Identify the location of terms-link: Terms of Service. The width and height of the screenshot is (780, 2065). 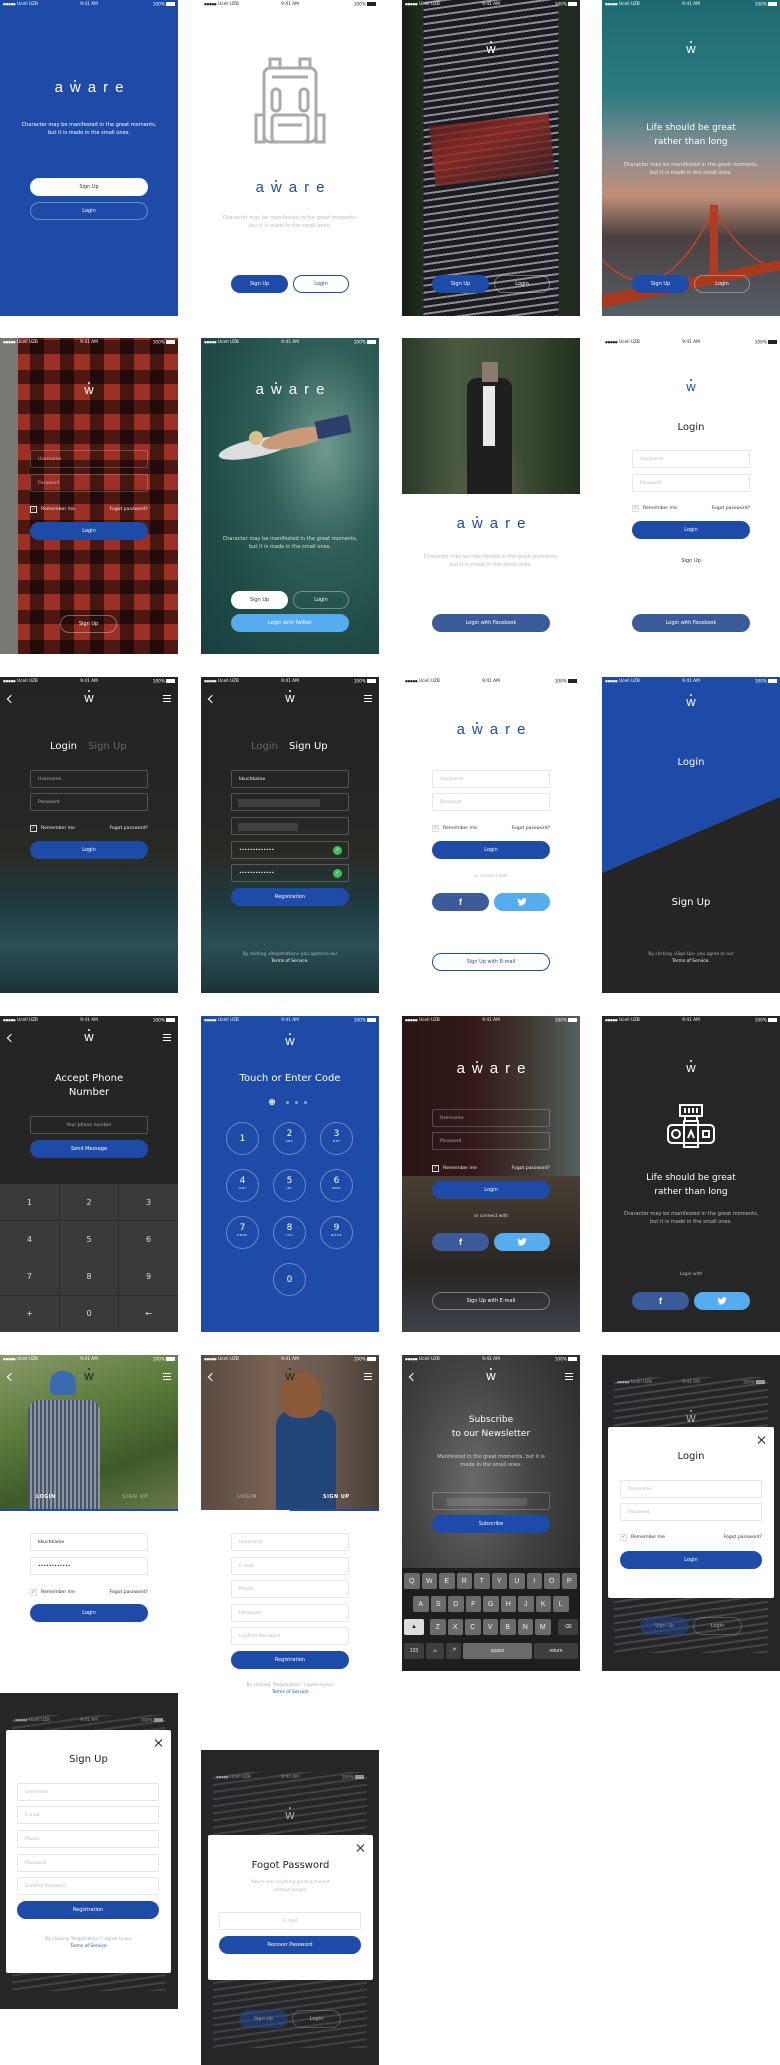
(88, 1946).